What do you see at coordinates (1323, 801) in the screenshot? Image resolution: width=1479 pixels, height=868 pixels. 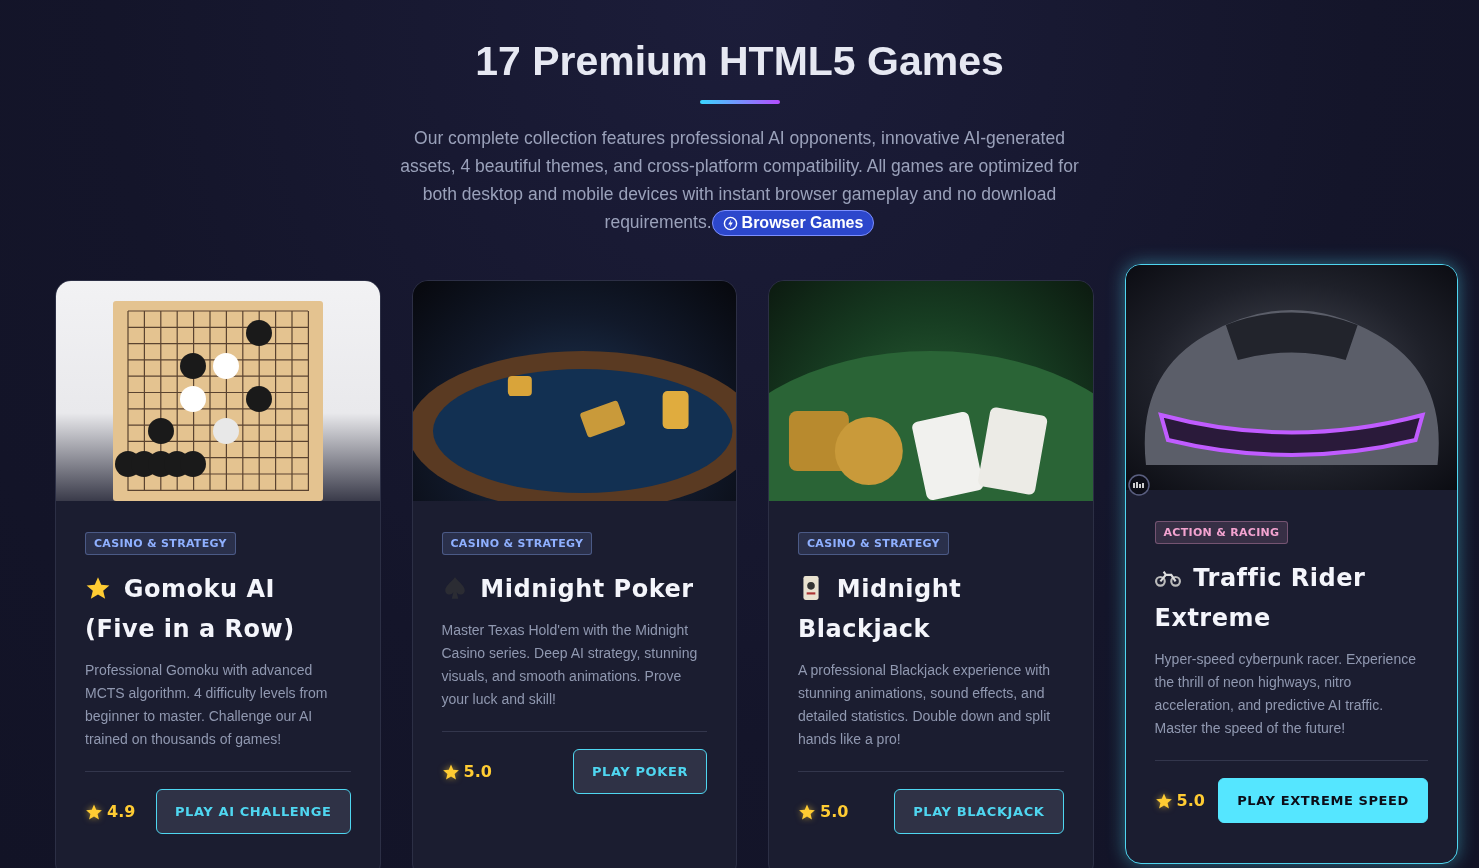 I see `play-button: PLAY EXTREME SPEED` at bounding box center [1323, 801].